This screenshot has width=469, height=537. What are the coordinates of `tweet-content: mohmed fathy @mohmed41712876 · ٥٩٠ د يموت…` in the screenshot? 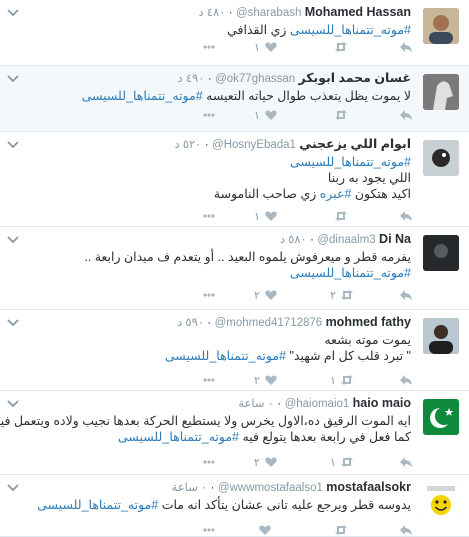 It's located at (209, 339).